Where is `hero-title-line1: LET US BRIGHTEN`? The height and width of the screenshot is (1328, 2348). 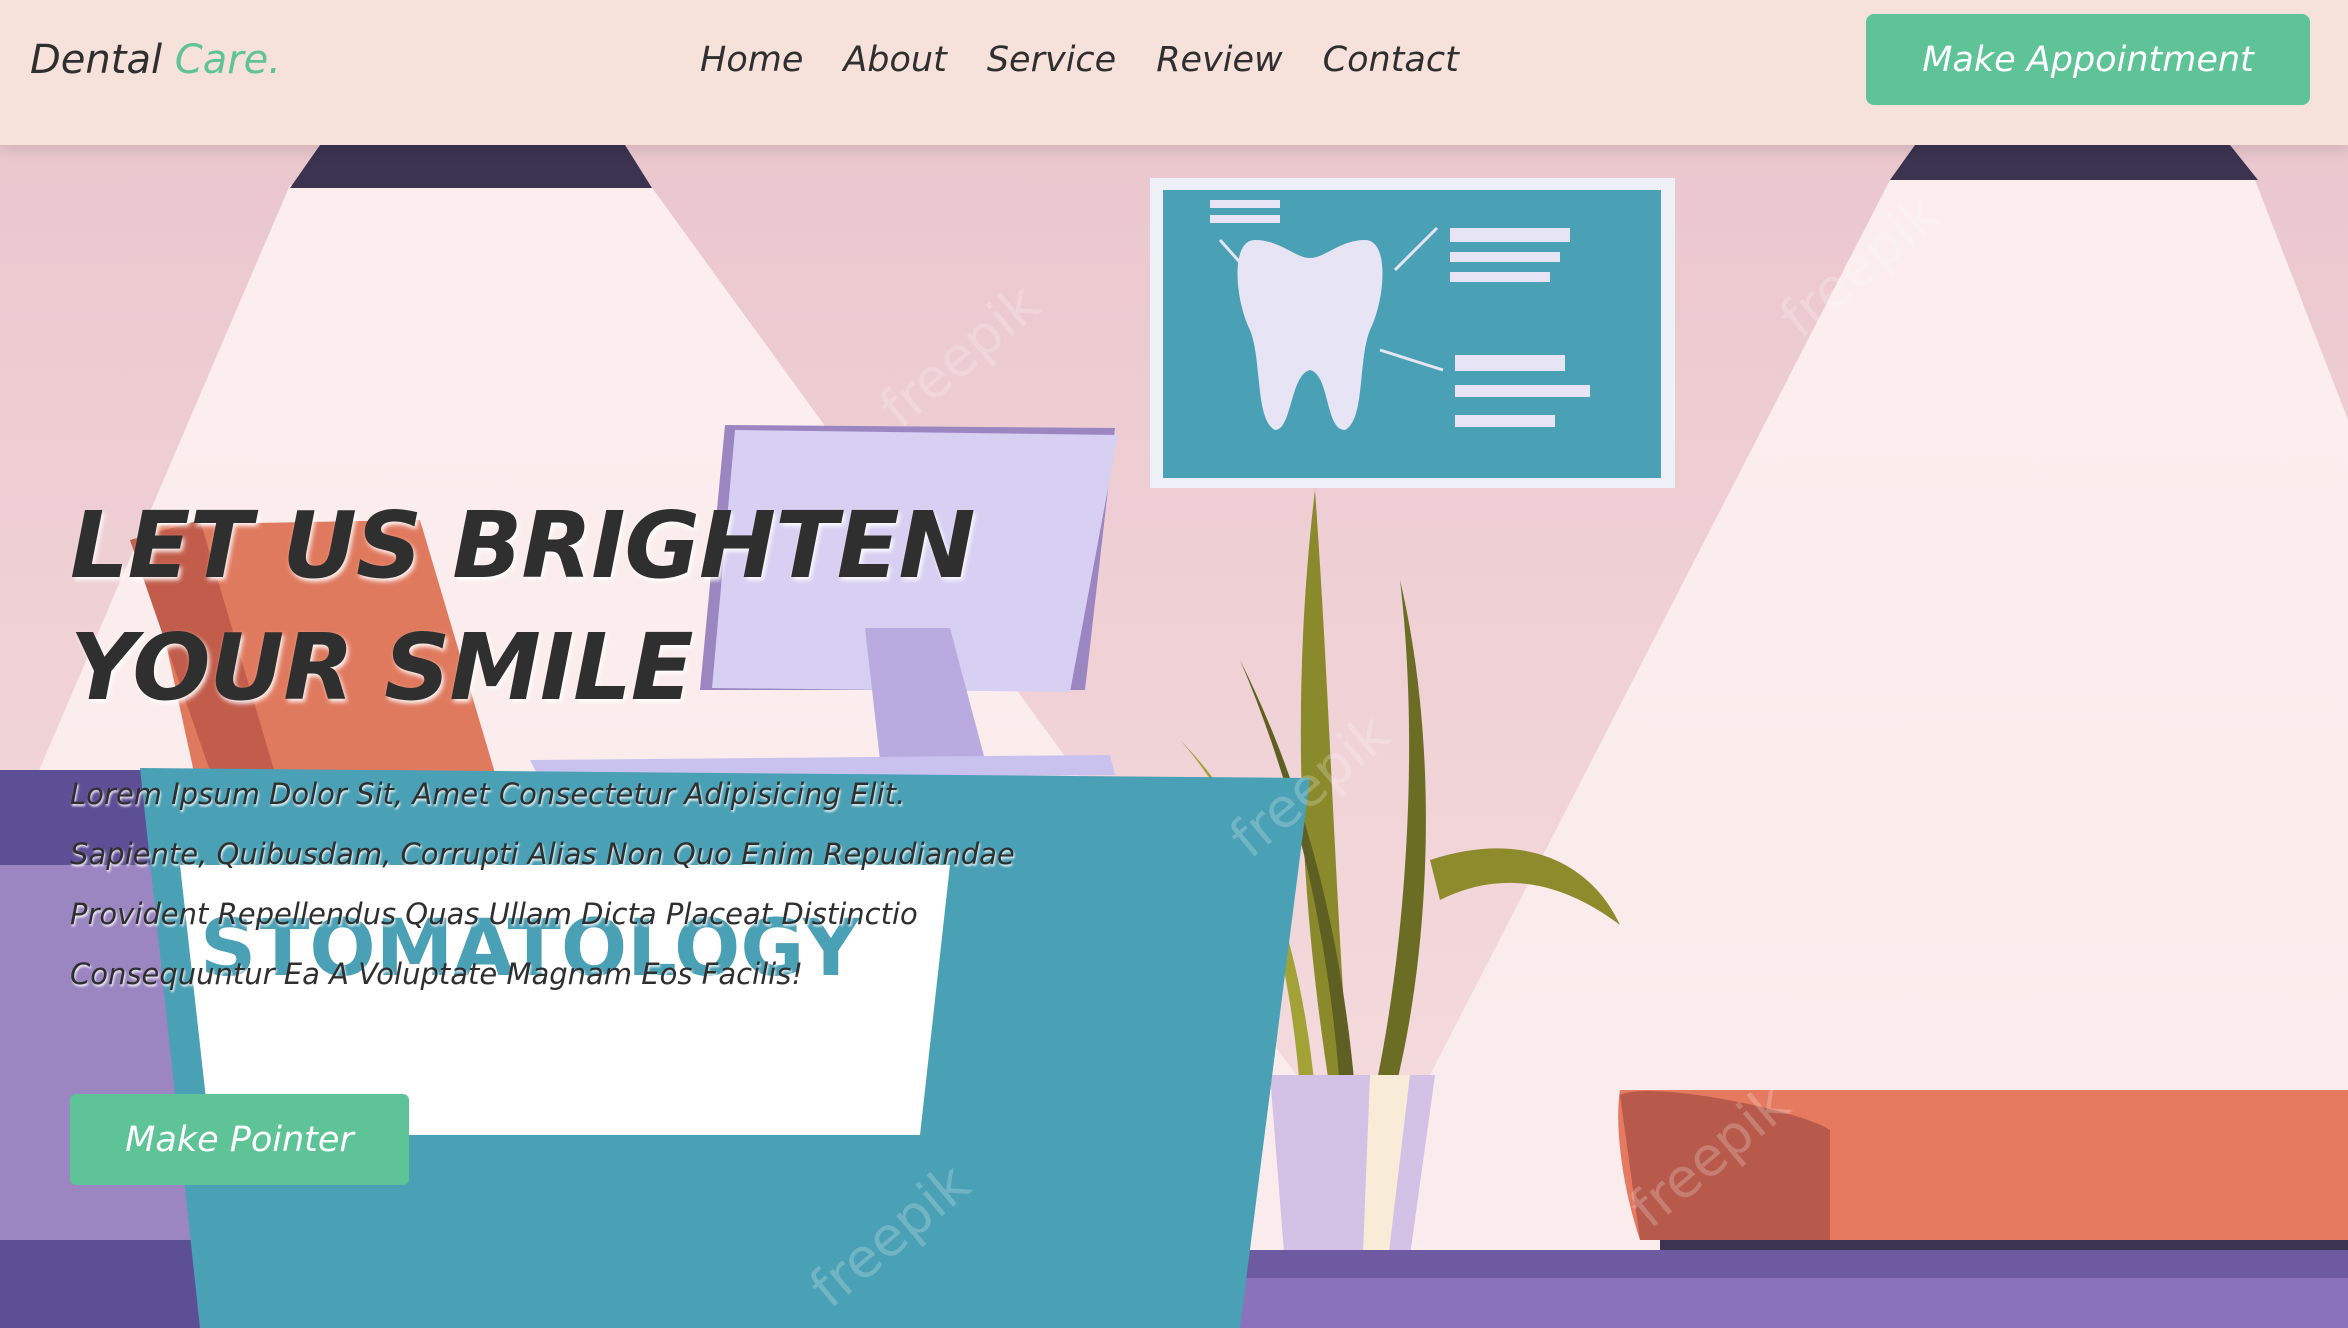
hero-title-line1: LET US BRIGHTEN is located at coordinates (523, 545).